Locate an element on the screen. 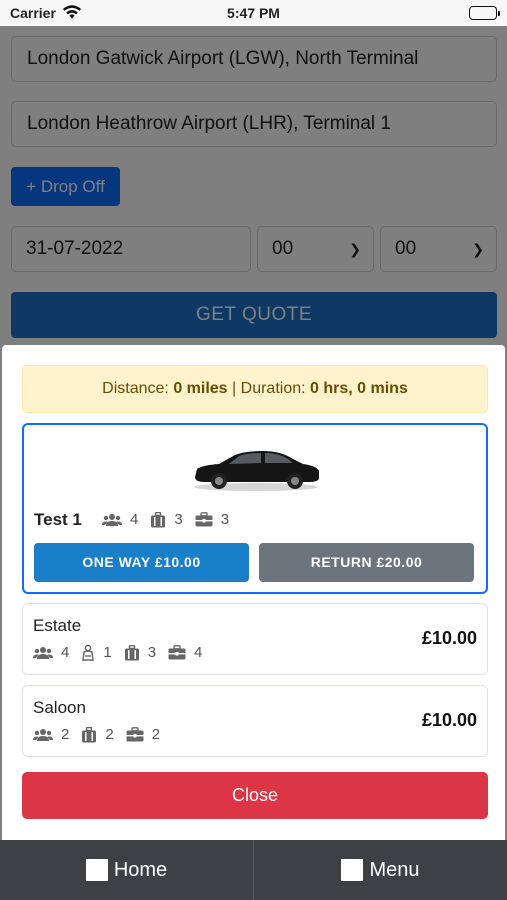 The height and width of the screenshot is (900, 507). vehicle-card-estate: Estate 4 1 3 4 £10.00 is located at coordinates (255, 639).